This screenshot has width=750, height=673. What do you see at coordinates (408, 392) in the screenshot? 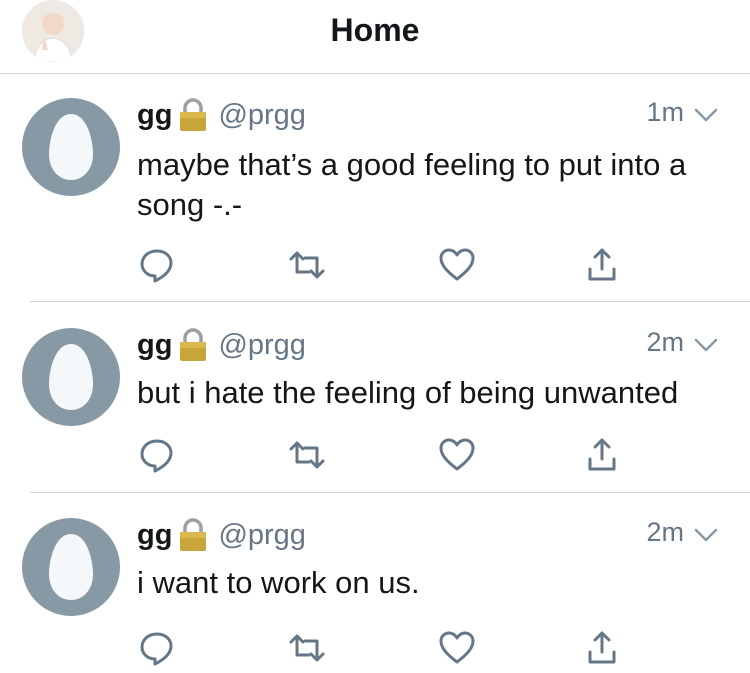
I see `tweet-text: but i hate the feeling of being unwanted` at bounding box center [408, 392].